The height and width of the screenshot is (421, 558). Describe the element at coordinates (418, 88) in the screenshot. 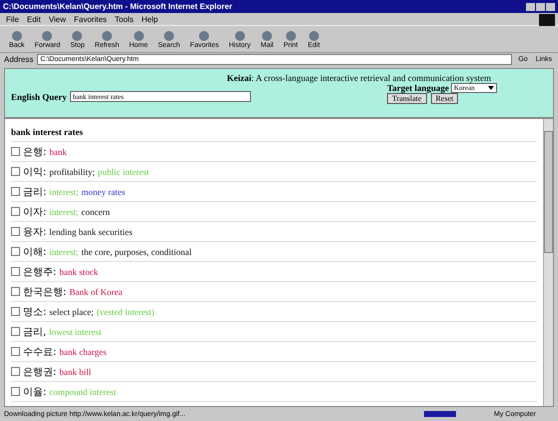

I see `target-language-label: Target language` at that location.